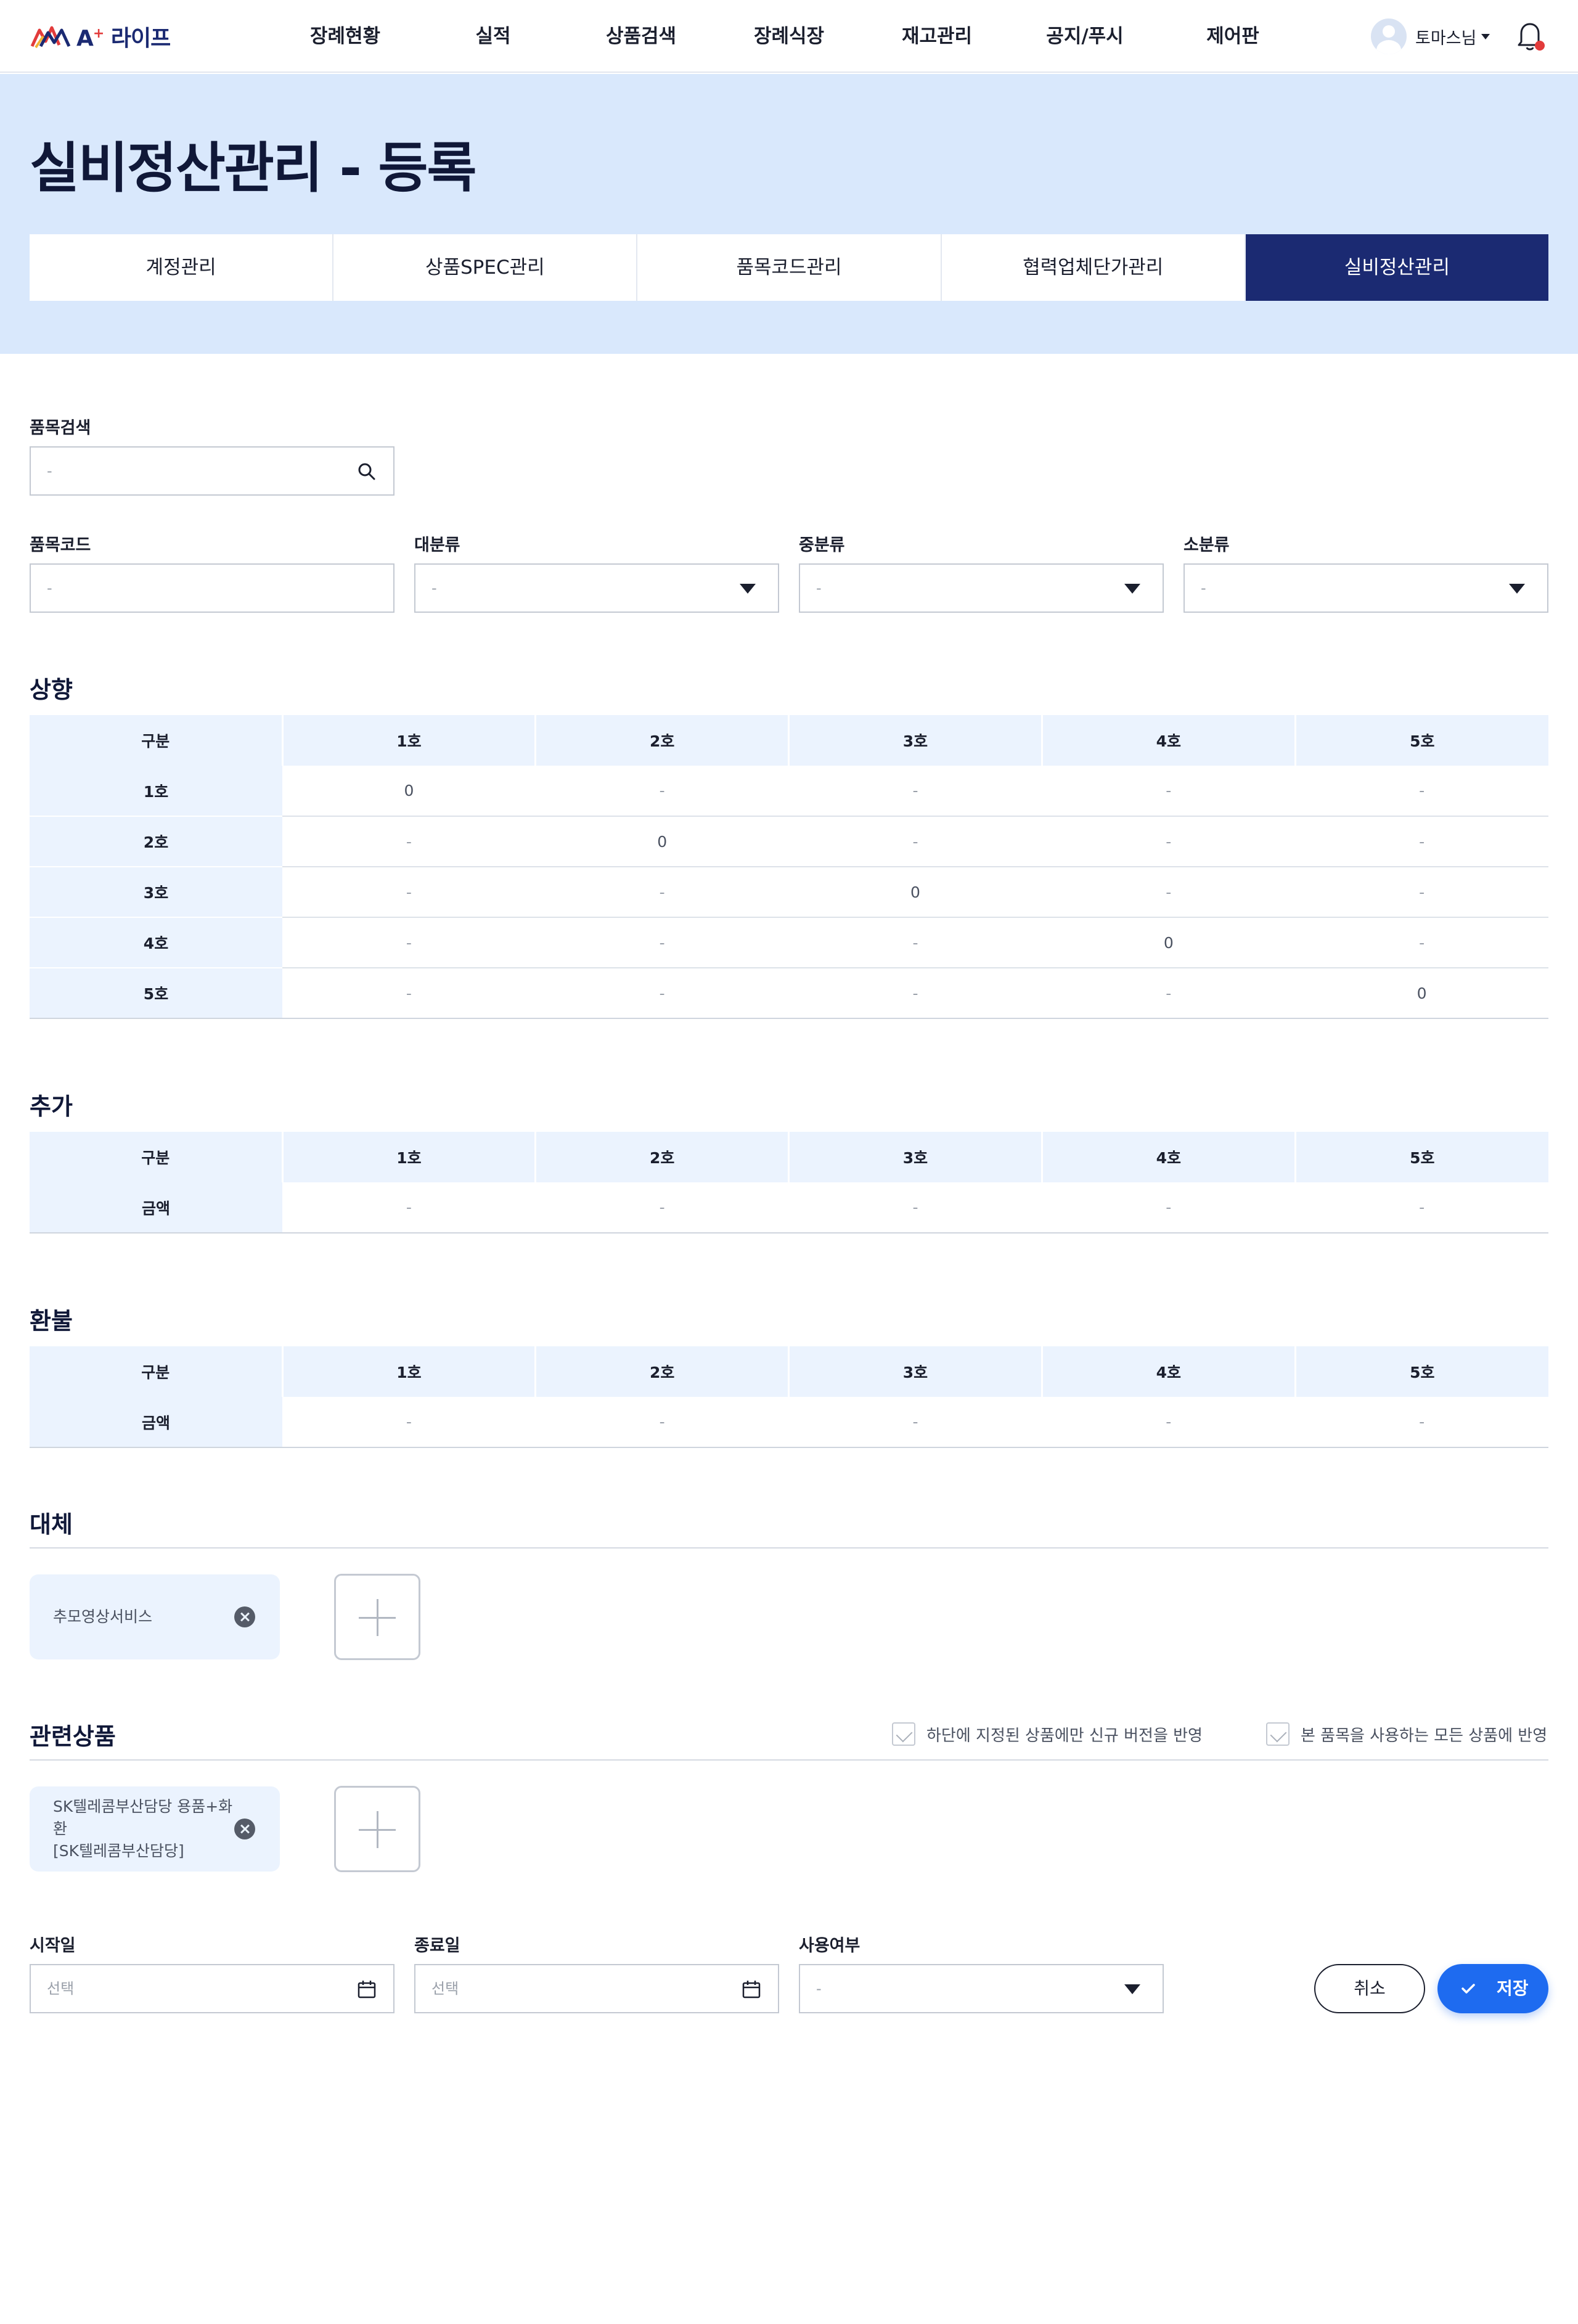 The width and height of the screenshot is (1578, 2324). I want to click on column-header: 3호, so click(915, 1157).